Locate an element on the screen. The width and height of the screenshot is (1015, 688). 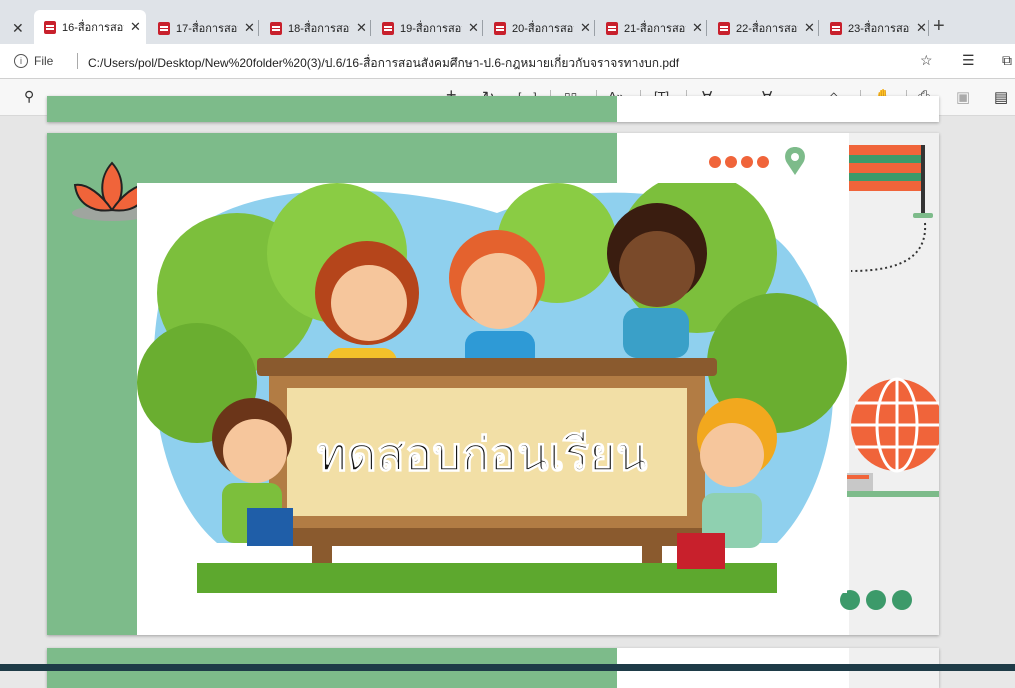
flag-decoration is located at coordinates (891, 208).